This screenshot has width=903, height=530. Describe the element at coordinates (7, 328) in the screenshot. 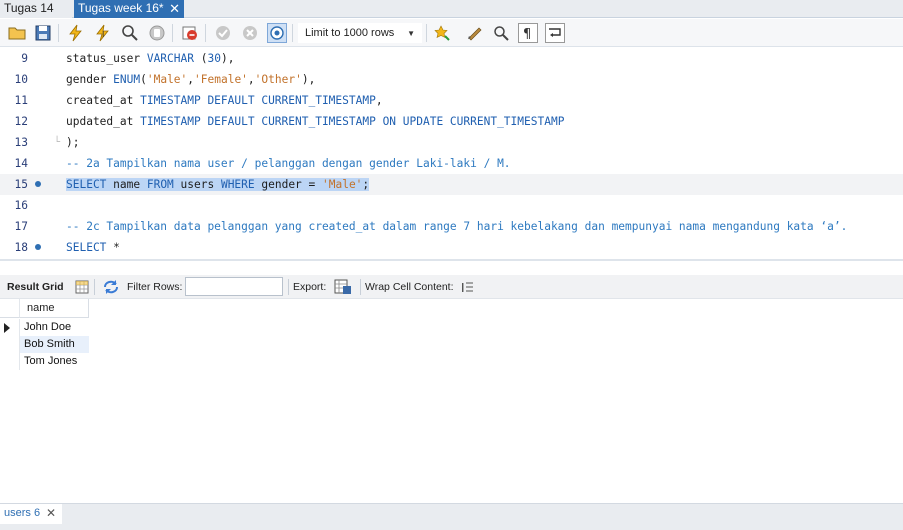

I see `current-row-arrow-icon` at that location.